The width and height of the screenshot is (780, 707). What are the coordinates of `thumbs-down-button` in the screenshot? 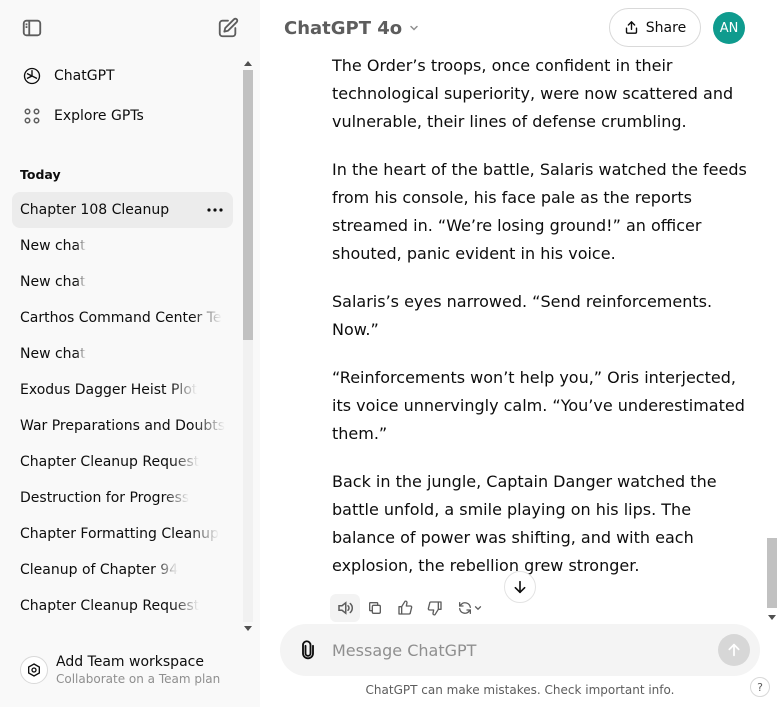 It's located at (435, 608).